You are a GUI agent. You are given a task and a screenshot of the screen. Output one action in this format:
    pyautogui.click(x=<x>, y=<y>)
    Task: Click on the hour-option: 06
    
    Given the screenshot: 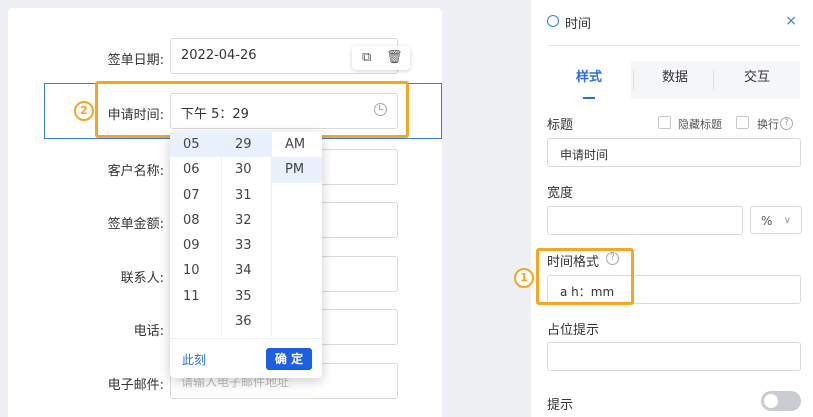 What is the action you would take?
    pyautogui.click(x=195, y=169)
    